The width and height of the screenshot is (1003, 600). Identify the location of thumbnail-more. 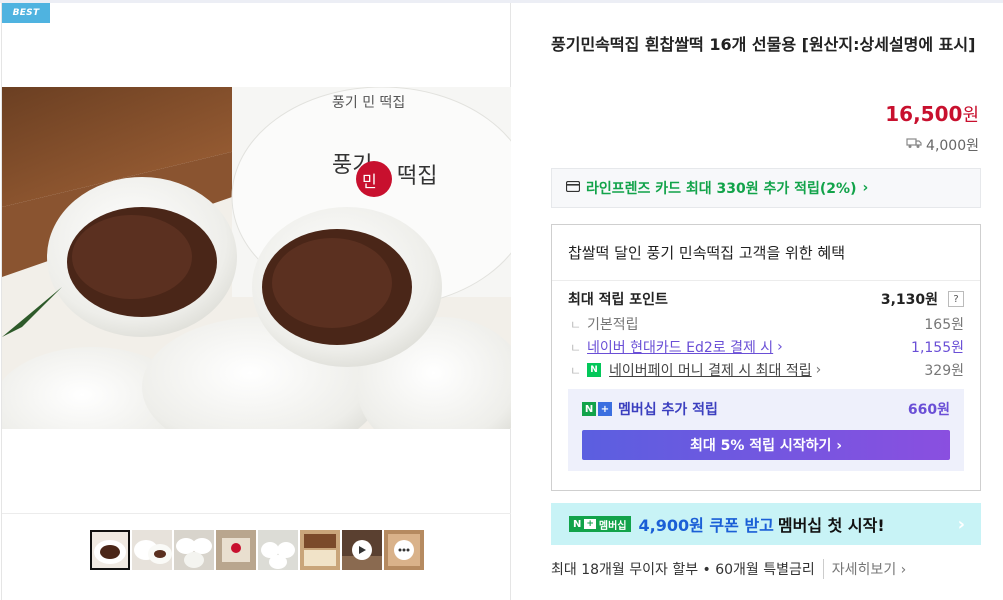
(404, 550).